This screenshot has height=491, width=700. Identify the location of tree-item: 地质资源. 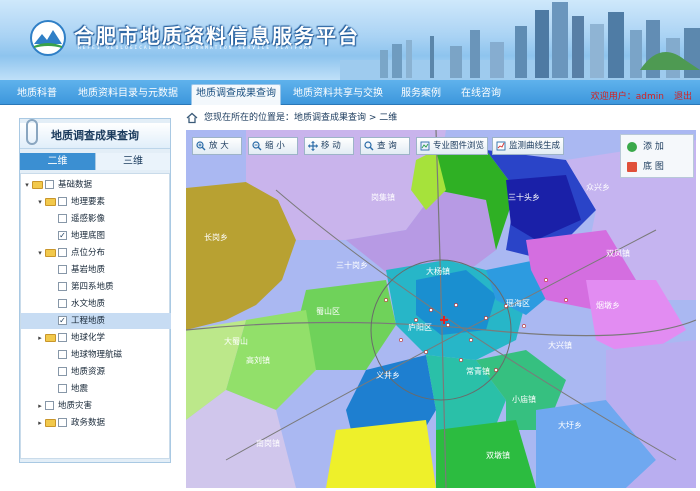
(96, 372).